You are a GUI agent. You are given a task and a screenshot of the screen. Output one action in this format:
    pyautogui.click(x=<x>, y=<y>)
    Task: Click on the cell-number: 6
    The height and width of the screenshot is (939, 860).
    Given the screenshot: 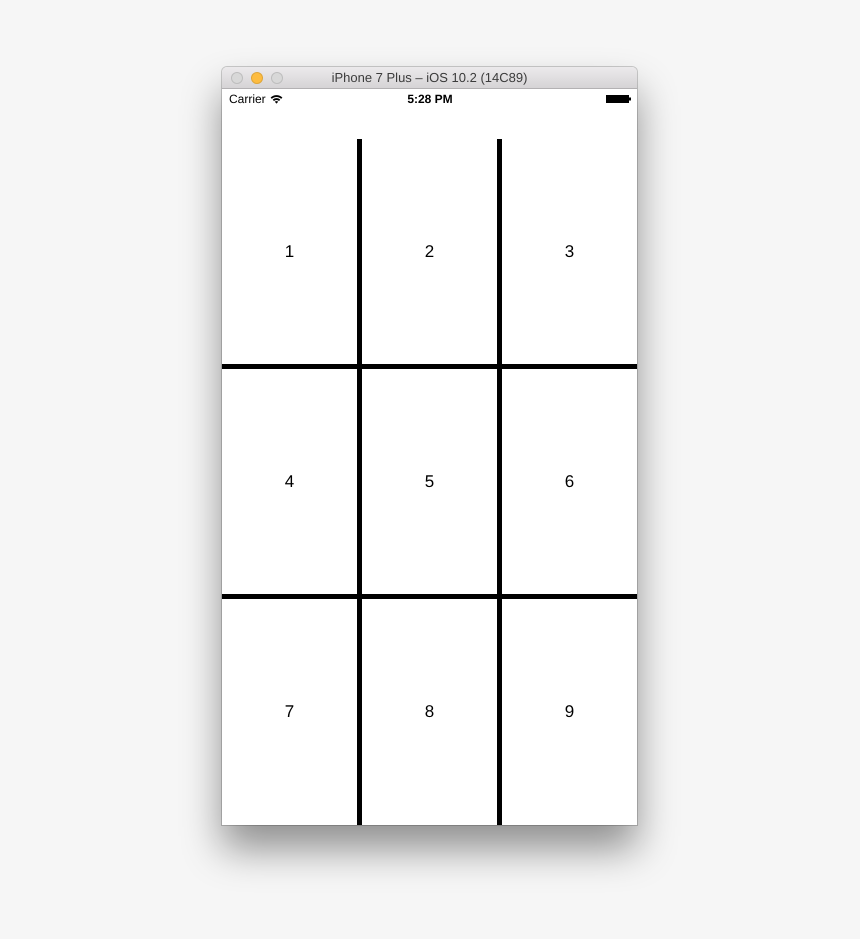 What is the action you would take?
    pyautogui.click(x=569, y=482)
    